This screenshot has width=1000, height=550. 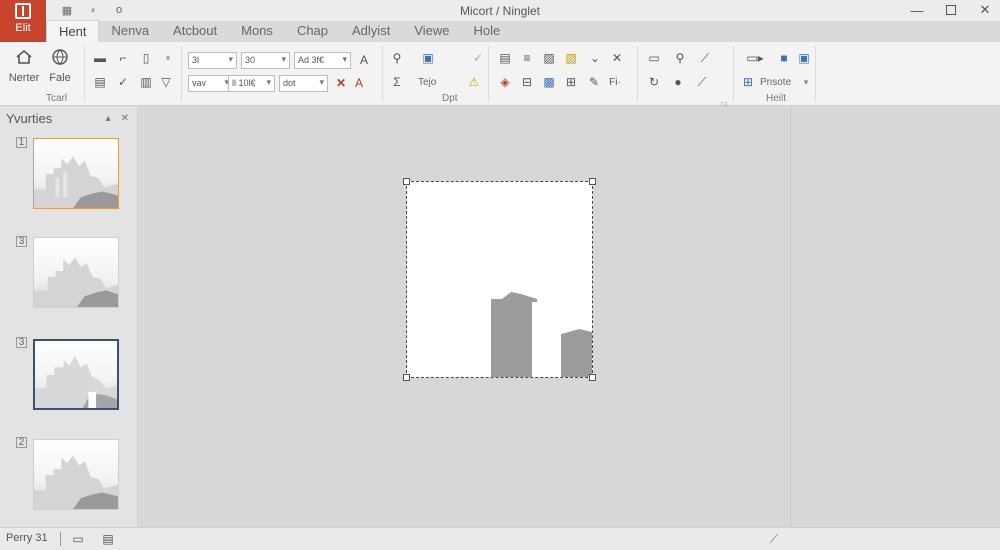 What do you see at coordinates (265, 60) in the screenshot?
I see `size-combo: 30` at bounding box center [265, 60].